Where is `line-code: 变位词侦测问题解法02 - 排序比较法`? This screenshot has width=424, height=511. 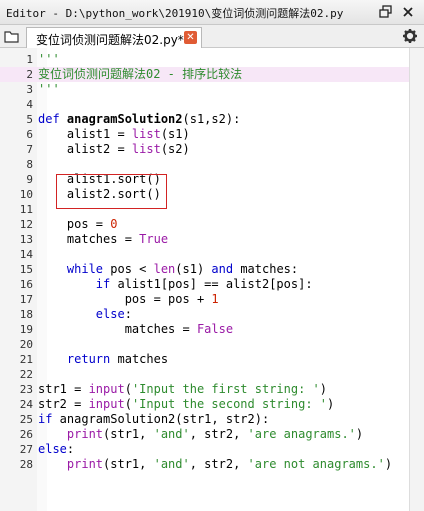 line-code: 变位词侦测问题解法02 - 排序比较法 is located at coordinates (140, 74).